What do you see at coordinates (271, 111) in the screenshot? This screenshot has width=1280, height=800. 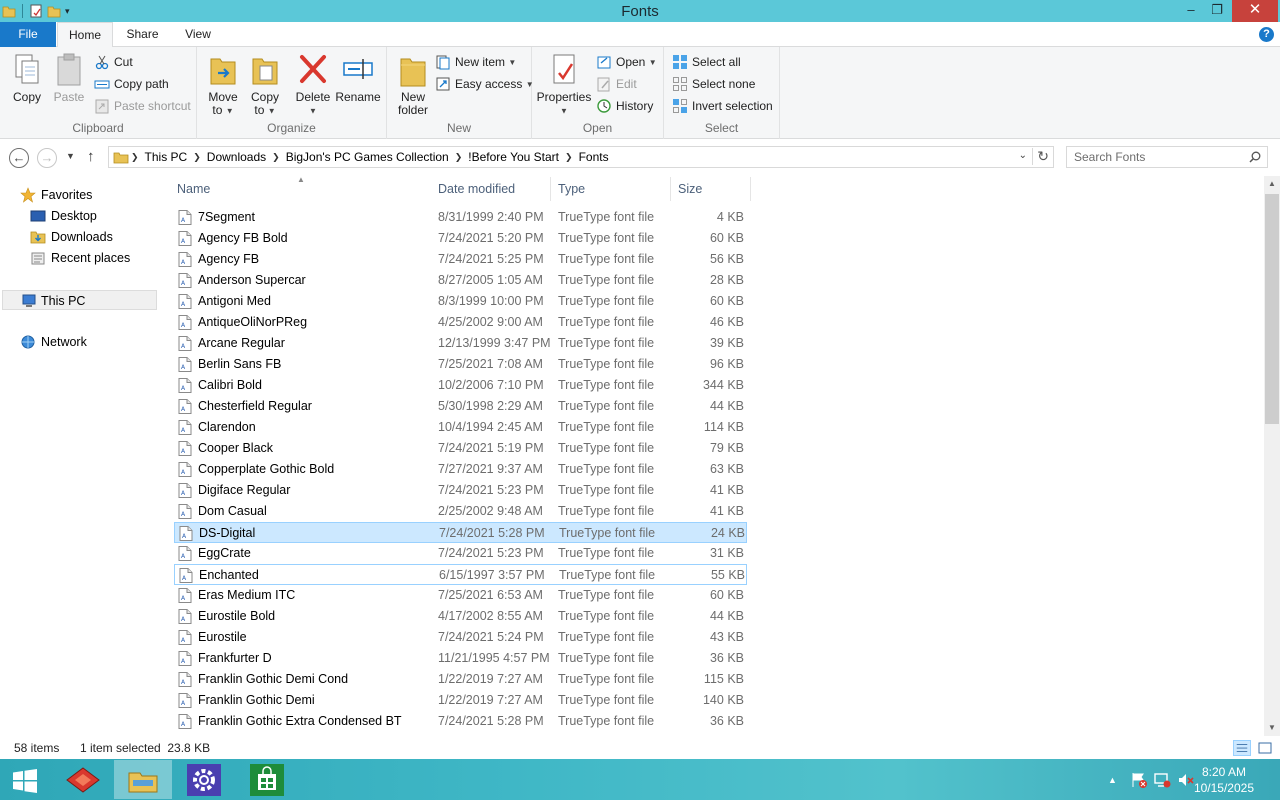 I see `dropdown-arrow-icon: ▼` at bounding box center [271, 111].